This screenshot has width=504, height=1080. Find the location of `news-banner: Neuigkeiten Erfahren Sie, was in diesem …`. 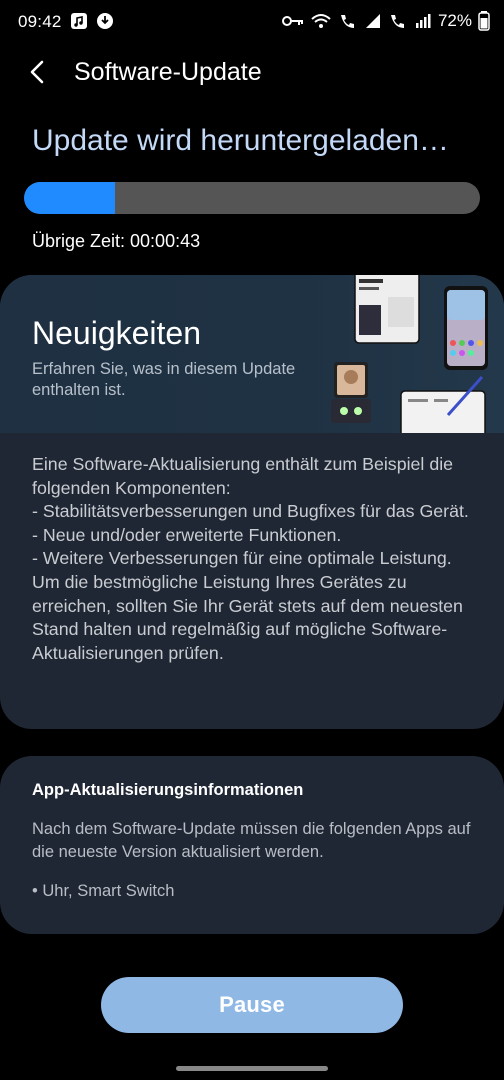

news-banner: Neuigkeiten Erfahren Sie, was in diesem … is located at coordinates (252, 354).